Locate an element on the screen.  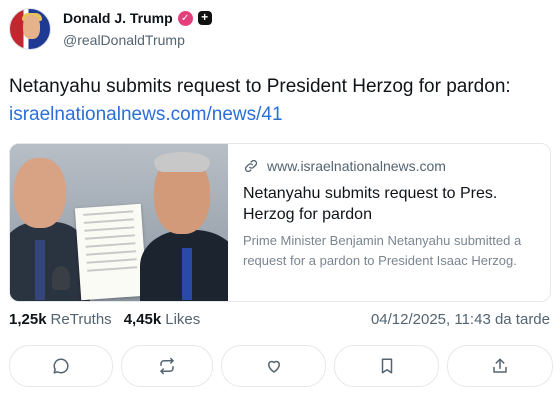
verified-badge-icon: ✓ is located at coordinates (185, 18).